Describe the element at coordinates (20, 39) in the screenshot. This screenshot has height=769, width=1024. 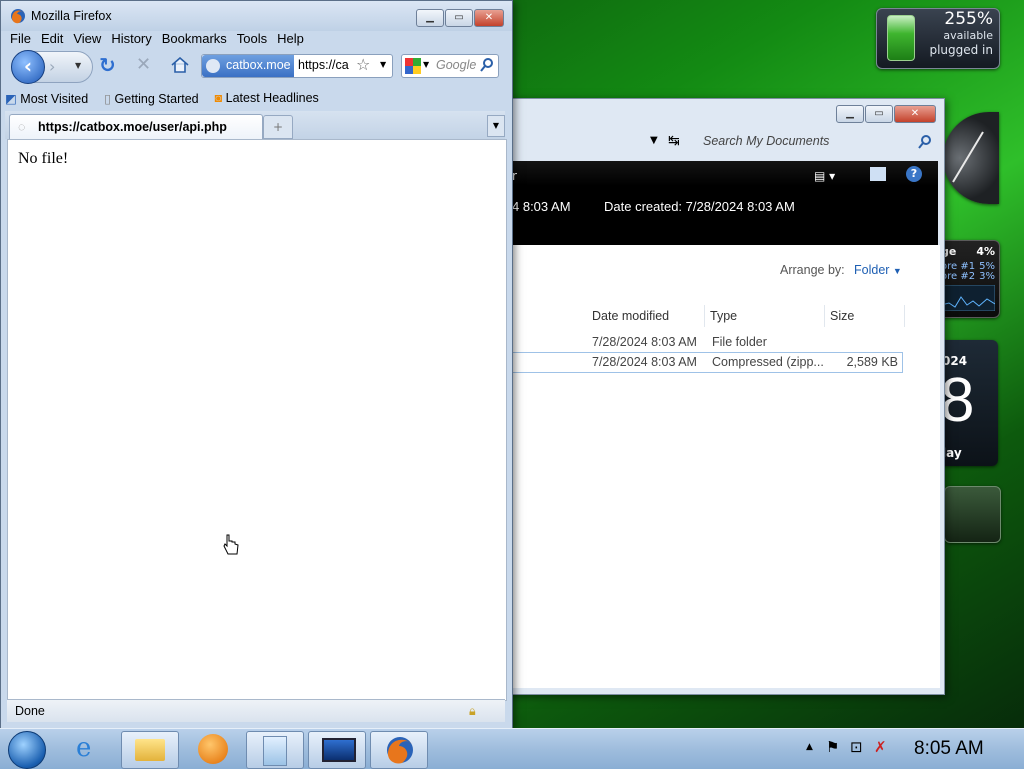
I see `menu-file: File` at that location.